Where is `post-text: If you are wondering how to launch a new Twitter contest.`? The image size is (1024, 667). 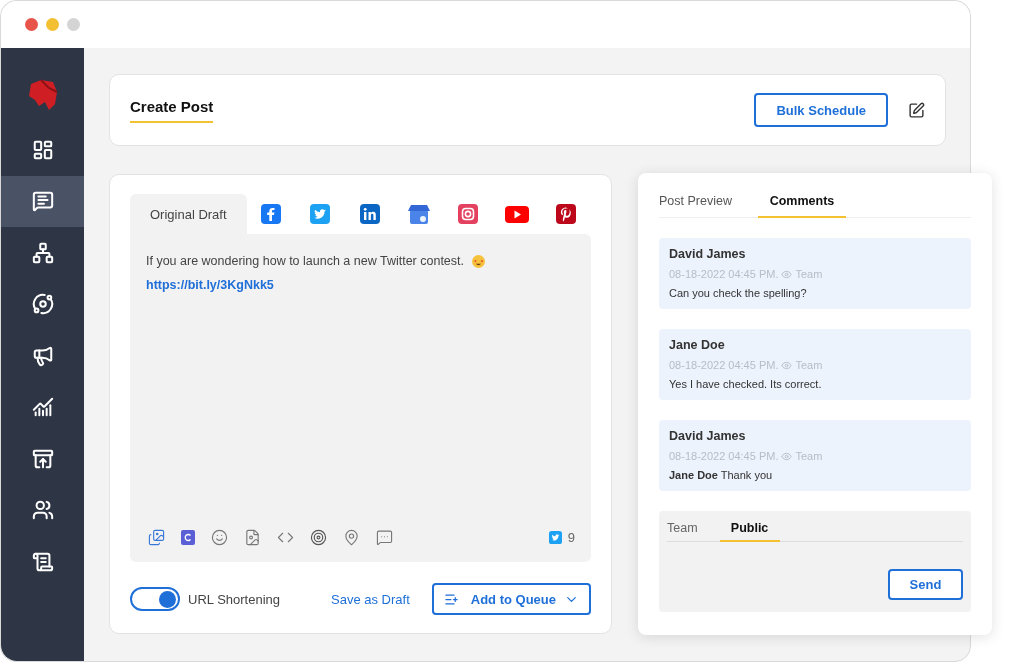
post-text: If you are wondering how to launch a new Twitter contest. is located at coordinates (305, 261).